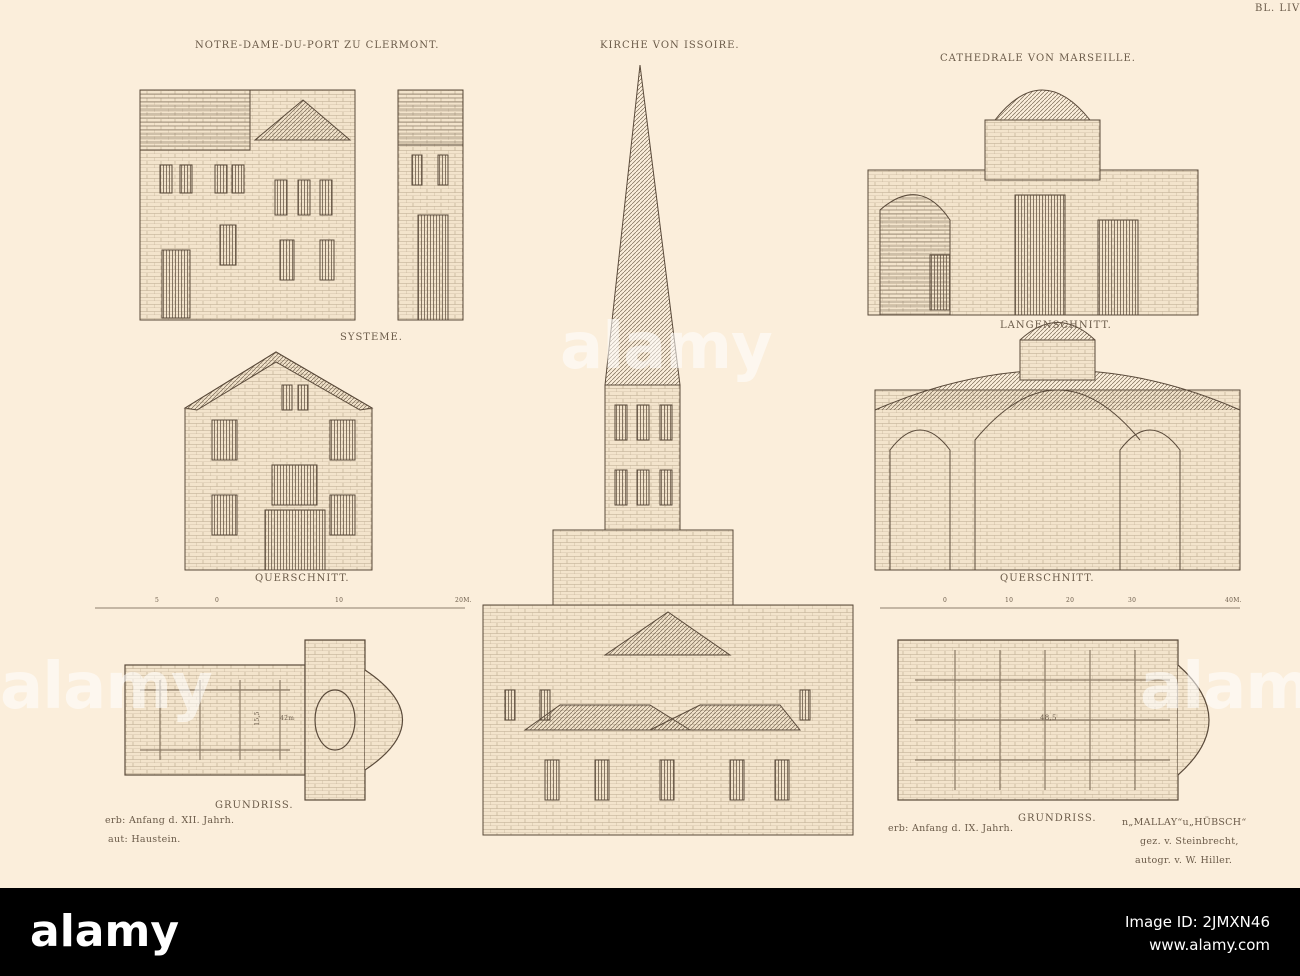  Describe the element at coordinates (1047, 578) in the screenshot. I see `caption-querschnitt-right: QUERSCHNITT.` at that location.